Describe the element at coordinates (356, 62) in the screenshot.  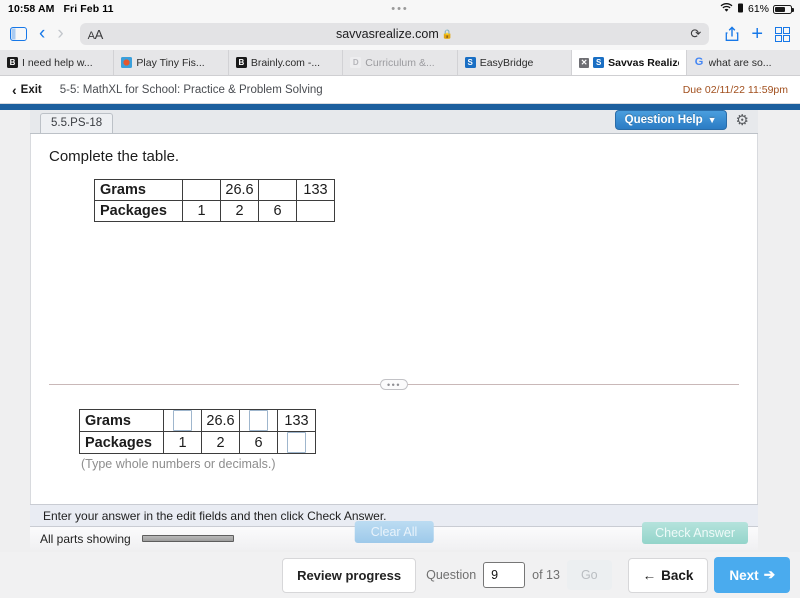
I see `doc-favicon-icon: D` at that location.